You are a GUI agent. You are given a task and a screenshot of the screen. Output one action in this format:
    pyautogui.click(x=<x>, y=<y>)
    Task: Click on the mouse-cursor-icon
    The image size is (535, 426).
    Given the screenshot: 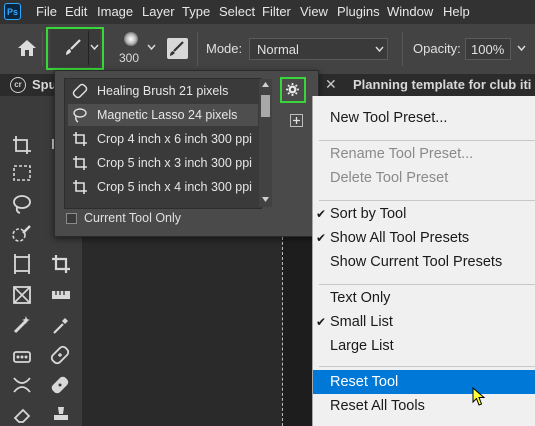 What is the action you would take?
    pyautogui.click(x=479, y=396)
    